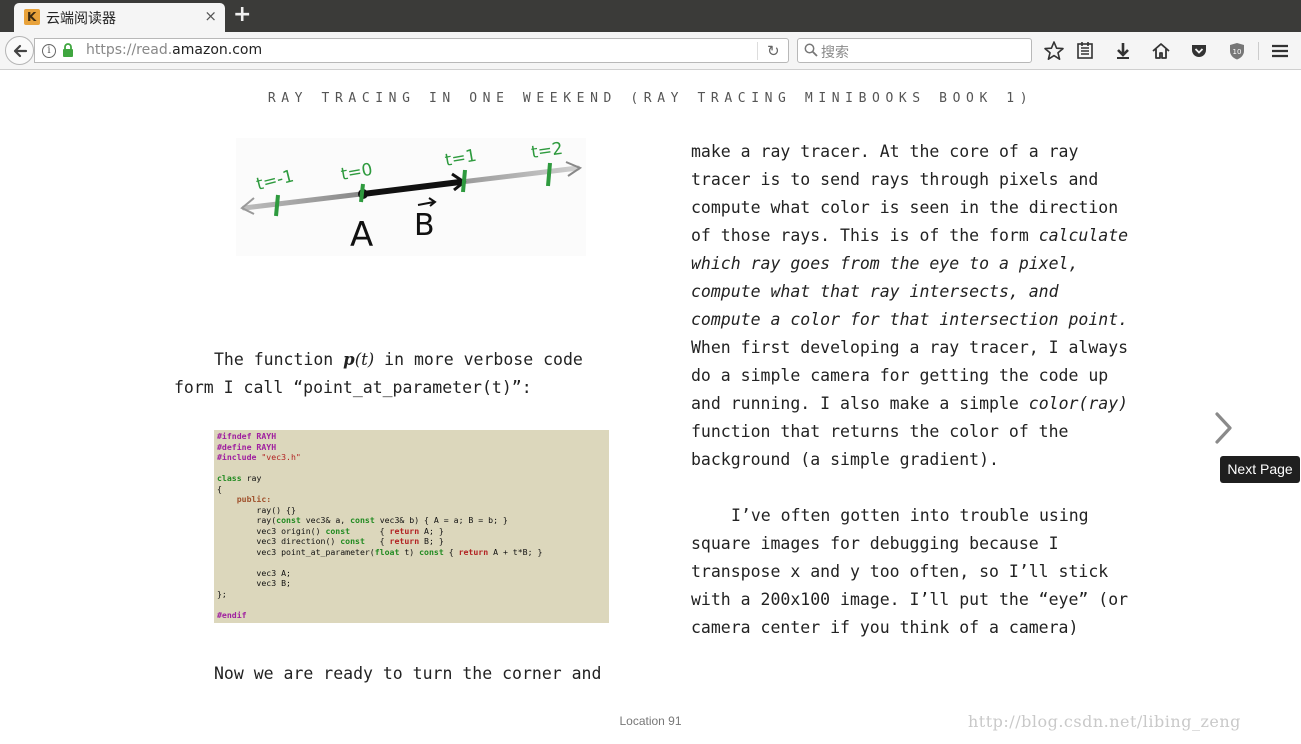  What do you see at coordinates (1280, 51) in the screenshot?
I see `hamburger-menu-icon` at bounding box center [1280, 51].